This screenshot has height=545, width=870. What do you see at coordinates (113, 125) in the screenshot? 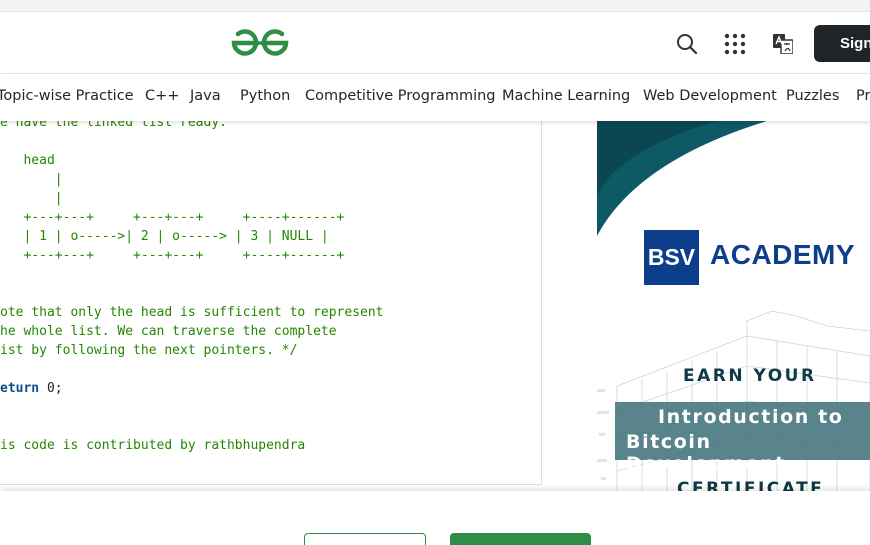
I see `code-line: e have the linked list ready.` at bounding box center [113, 125].